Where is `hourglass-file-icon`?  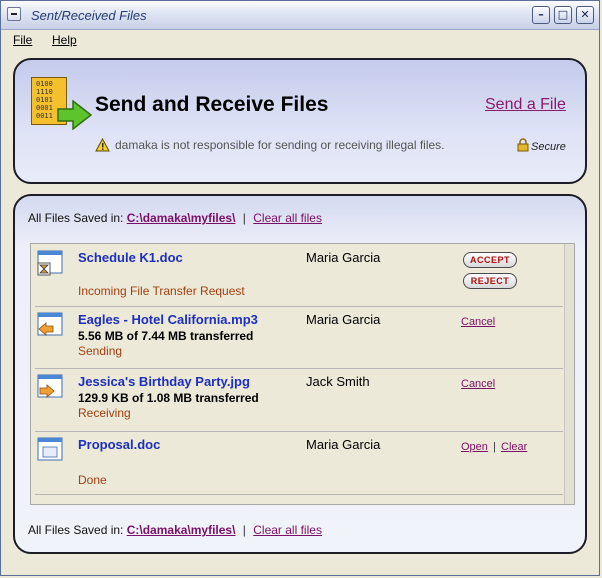 hourglass-file-icon is located at coordinates (50, 263).